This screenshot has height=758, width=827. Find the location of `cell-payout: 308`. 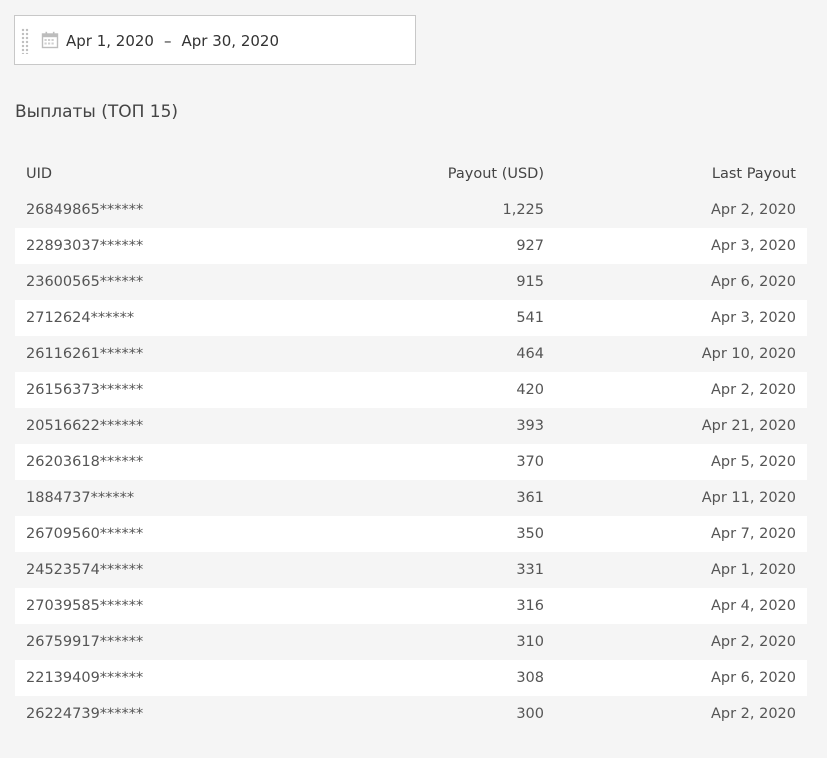

cell-payout: 308 is located at coordinates (530, 678).